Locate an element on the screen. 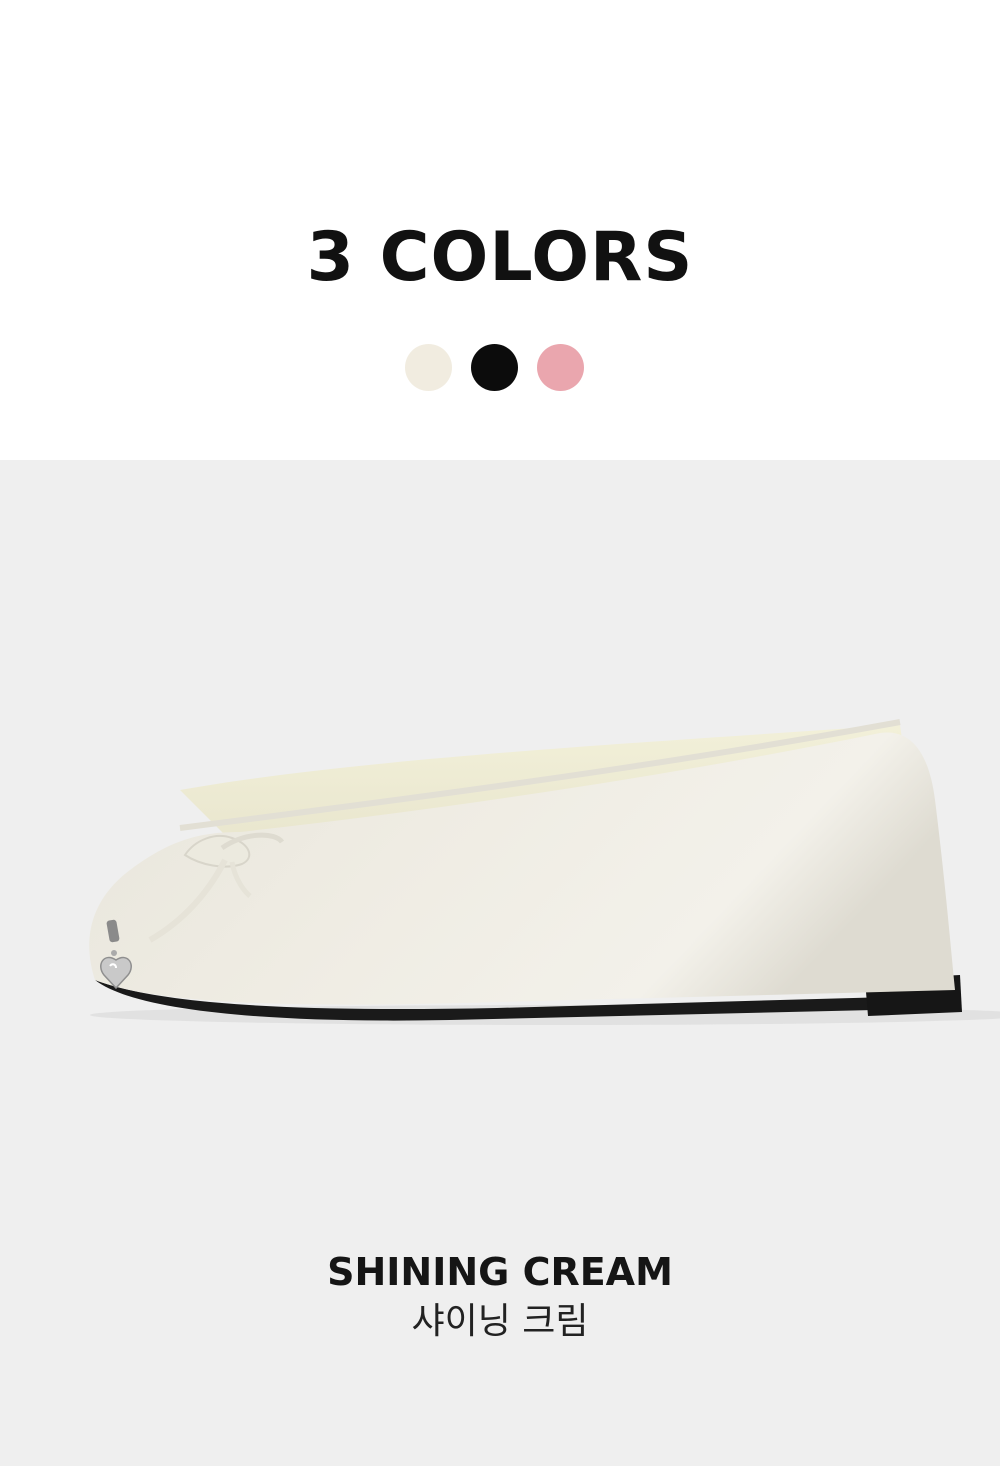 The width and height of the screenshot is (1000, 1466). color-swatch-row is located at coordinates (495, 368).